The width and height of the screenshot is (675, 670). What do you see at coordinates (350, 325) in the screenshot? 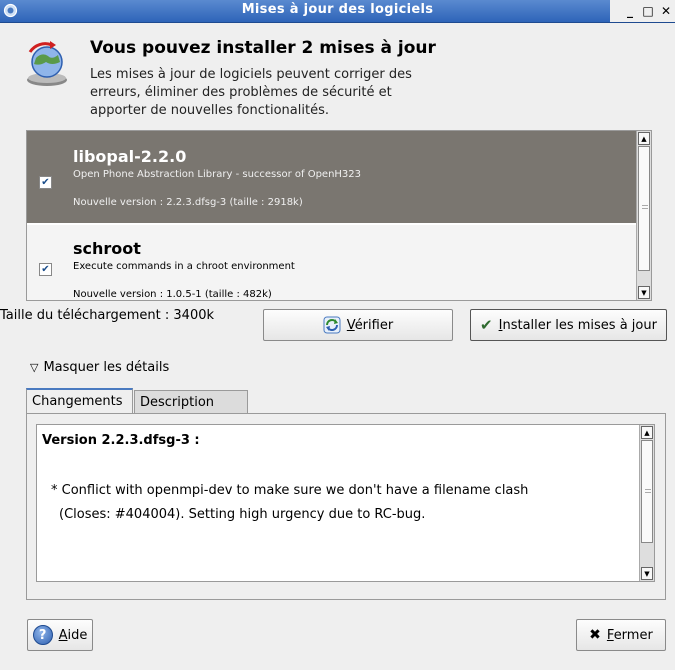
I see `check-button-mnemonic: V` at bounding box center [350, 325].